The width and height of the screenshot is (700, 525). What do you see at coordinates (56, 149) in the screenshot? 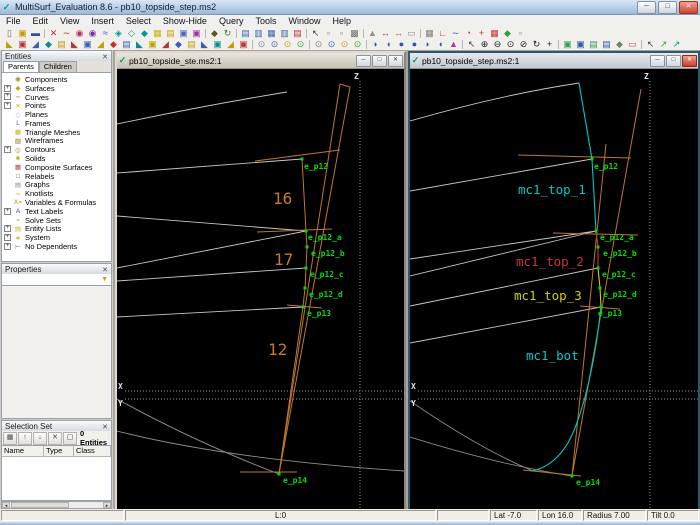
I see `tree-item-contours: + ◎ Contours` at bounding box center [56, 149].